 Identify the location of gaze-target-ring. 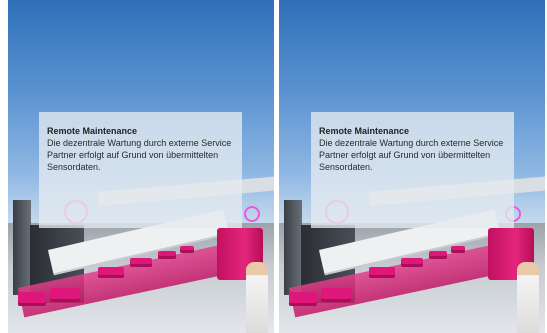
(252, 214).